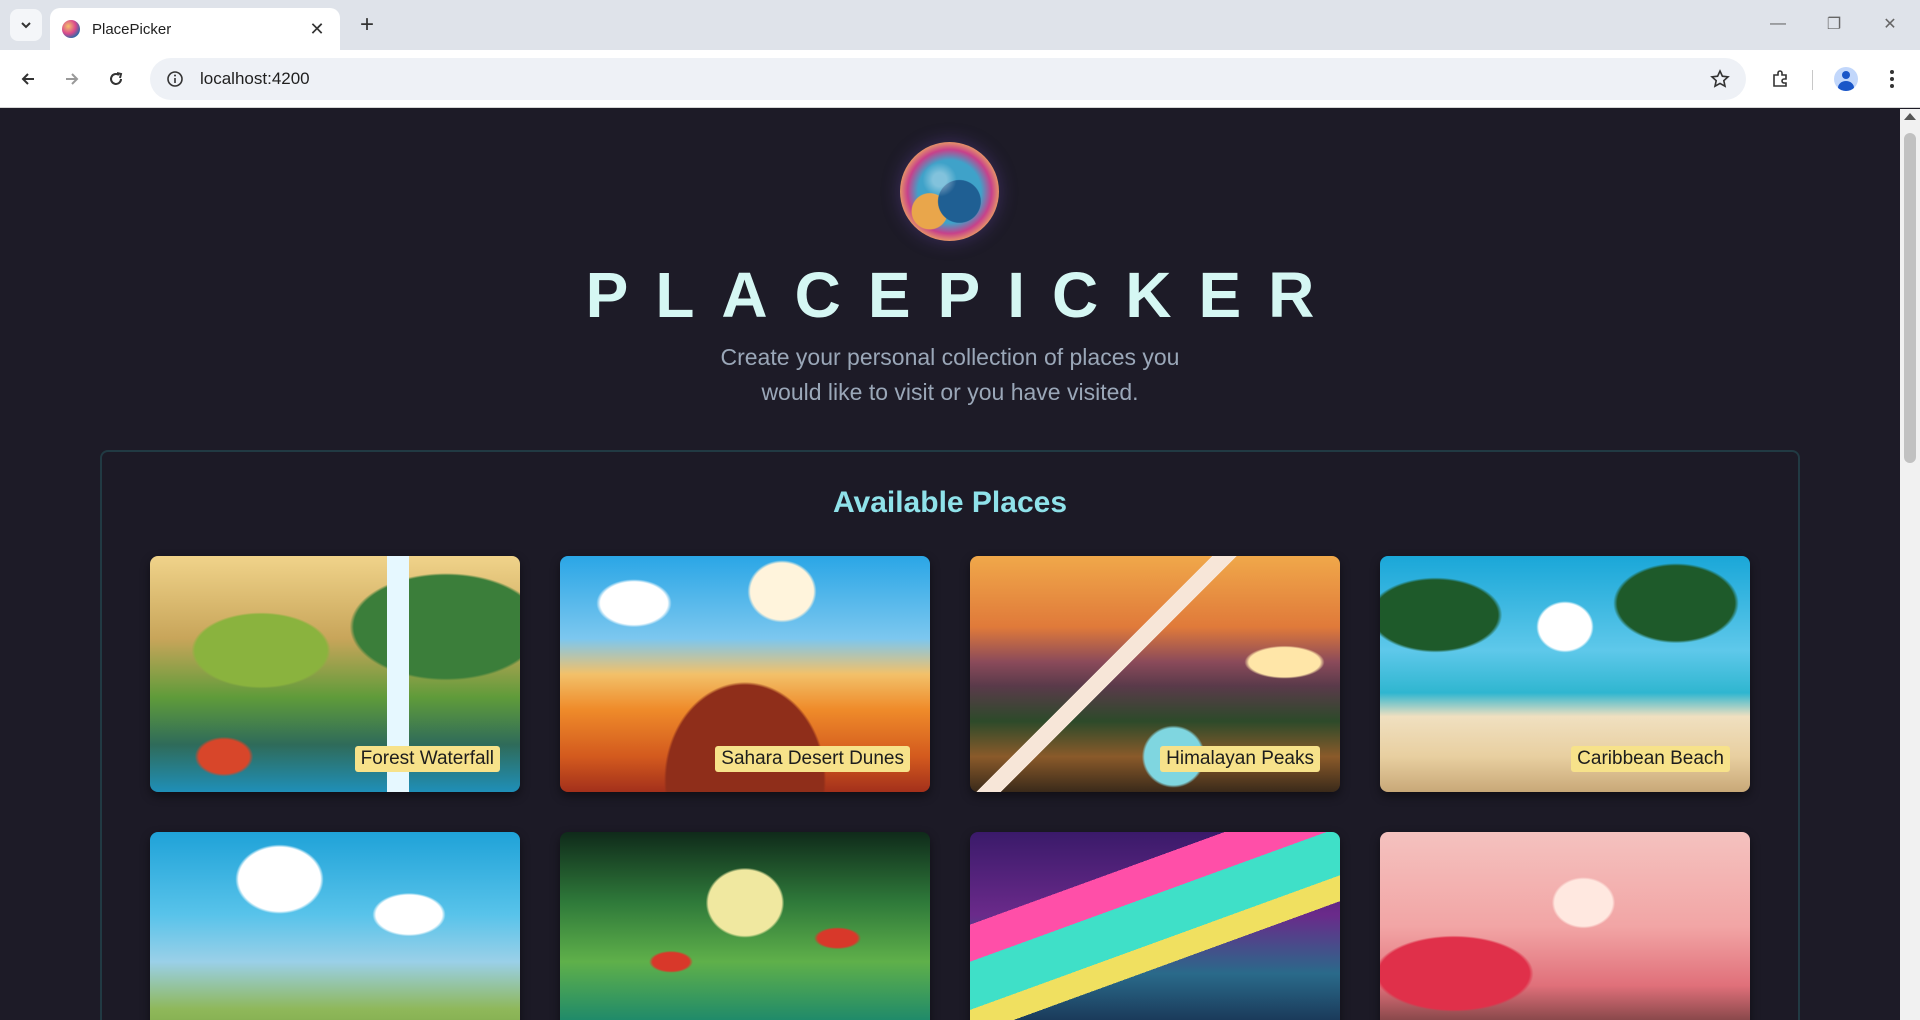  Describe the element at coordinates (1812, 80) in the screenshot. I see `toolbar-divider` at that location.